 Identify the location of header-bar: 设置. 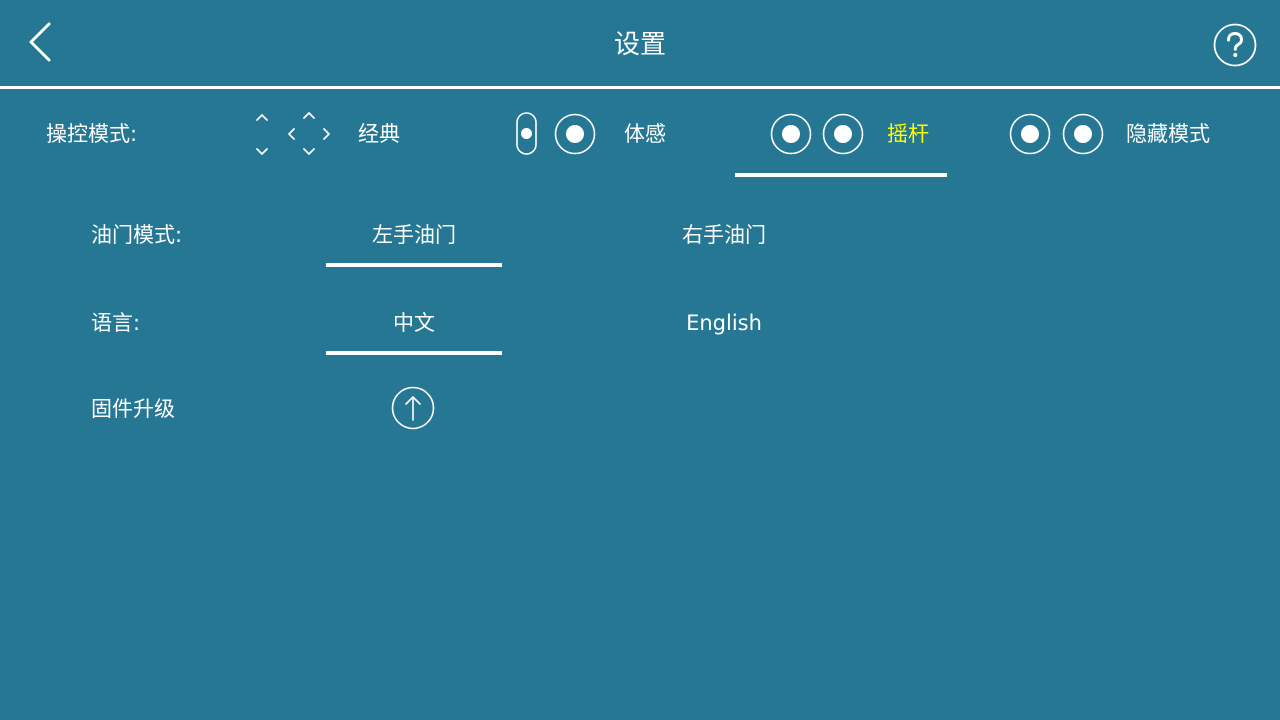
(640, 43).